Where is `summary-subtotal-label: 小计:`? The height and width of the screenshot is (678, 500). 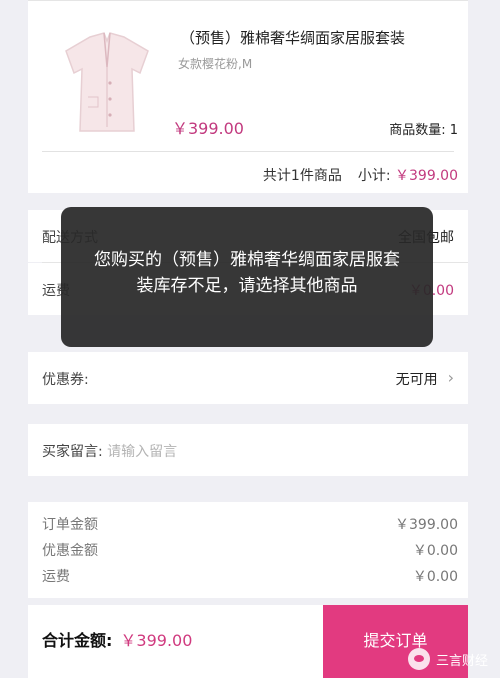
summary-subtotal-label: 小计: is located at coordinates (374, 176).